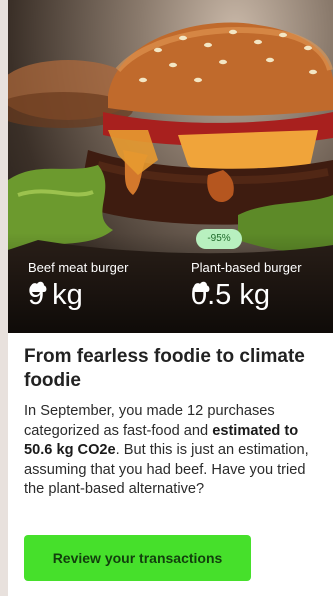 The width and height of the screenshot is (333, 596). Describe the element at coordinates (78, 267) in the screenshot. I see `beef-burger-label: Beef meat burger` at that location.